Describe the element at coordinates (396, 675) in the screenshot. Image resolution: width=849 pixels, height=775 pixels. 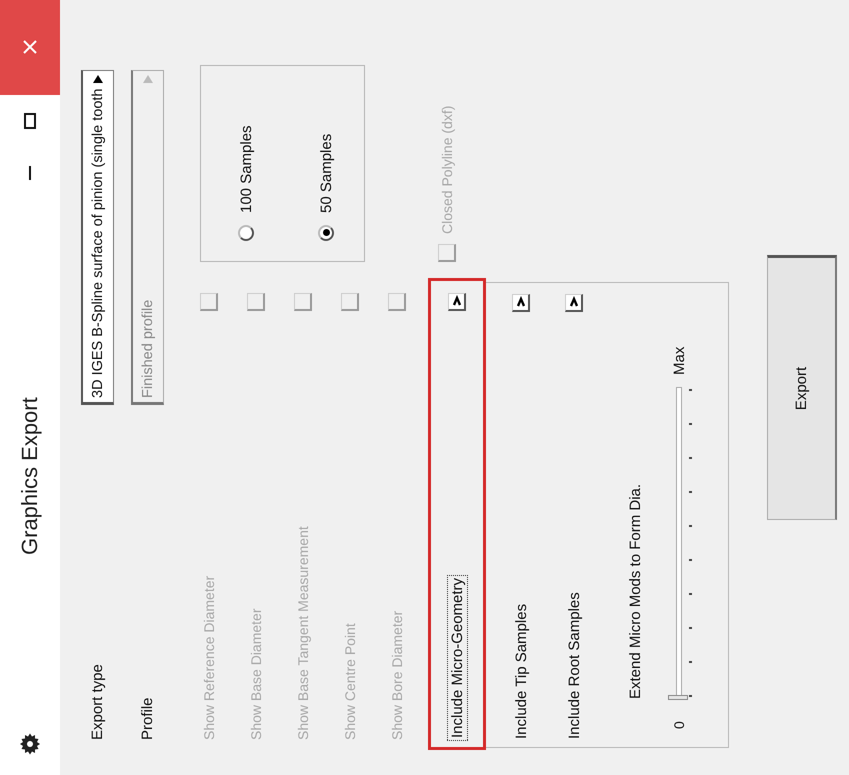
I see `checkbox-label: Show Bore Diameter` at that location.